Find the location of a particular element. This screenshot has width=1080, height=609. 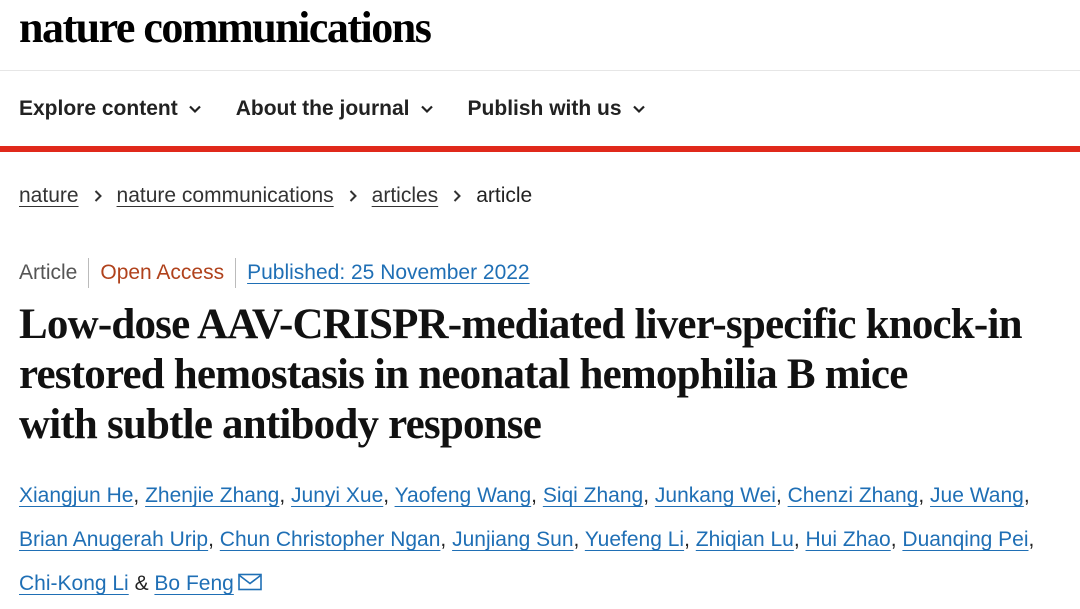

author-link: Junkang Wei is located at coordinates (715, 495).